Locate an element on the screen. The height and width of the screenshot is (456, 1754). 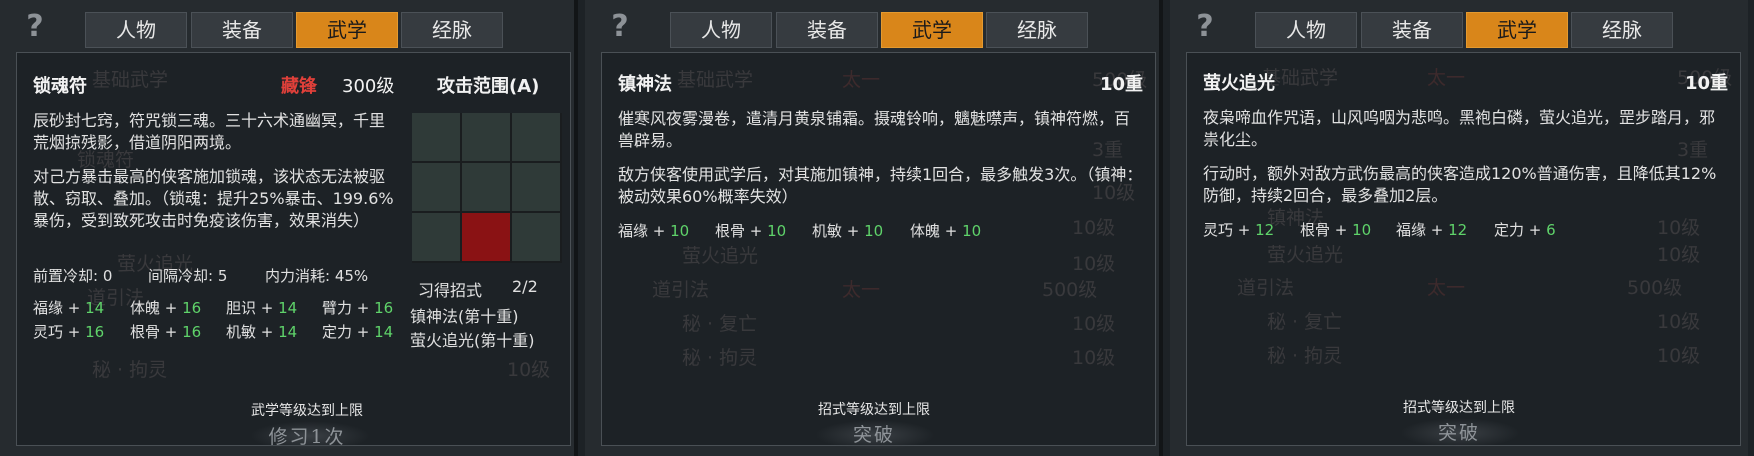
skill-name: 萤火追光 is located at coordinates (1239, 83).